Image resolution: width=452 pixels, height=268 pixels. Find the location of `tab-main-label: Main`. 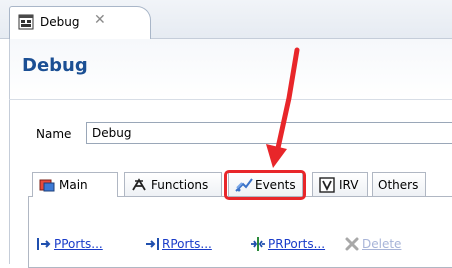

tab-main-label: Main is located at coordinates (73, 185).